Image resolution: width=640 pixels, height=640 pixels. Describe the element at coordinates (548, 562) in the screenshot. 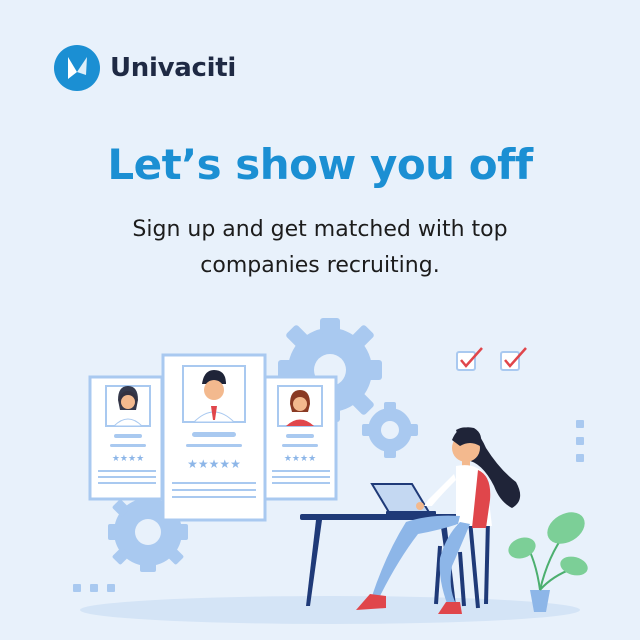

I see `plant-icon` at that location.